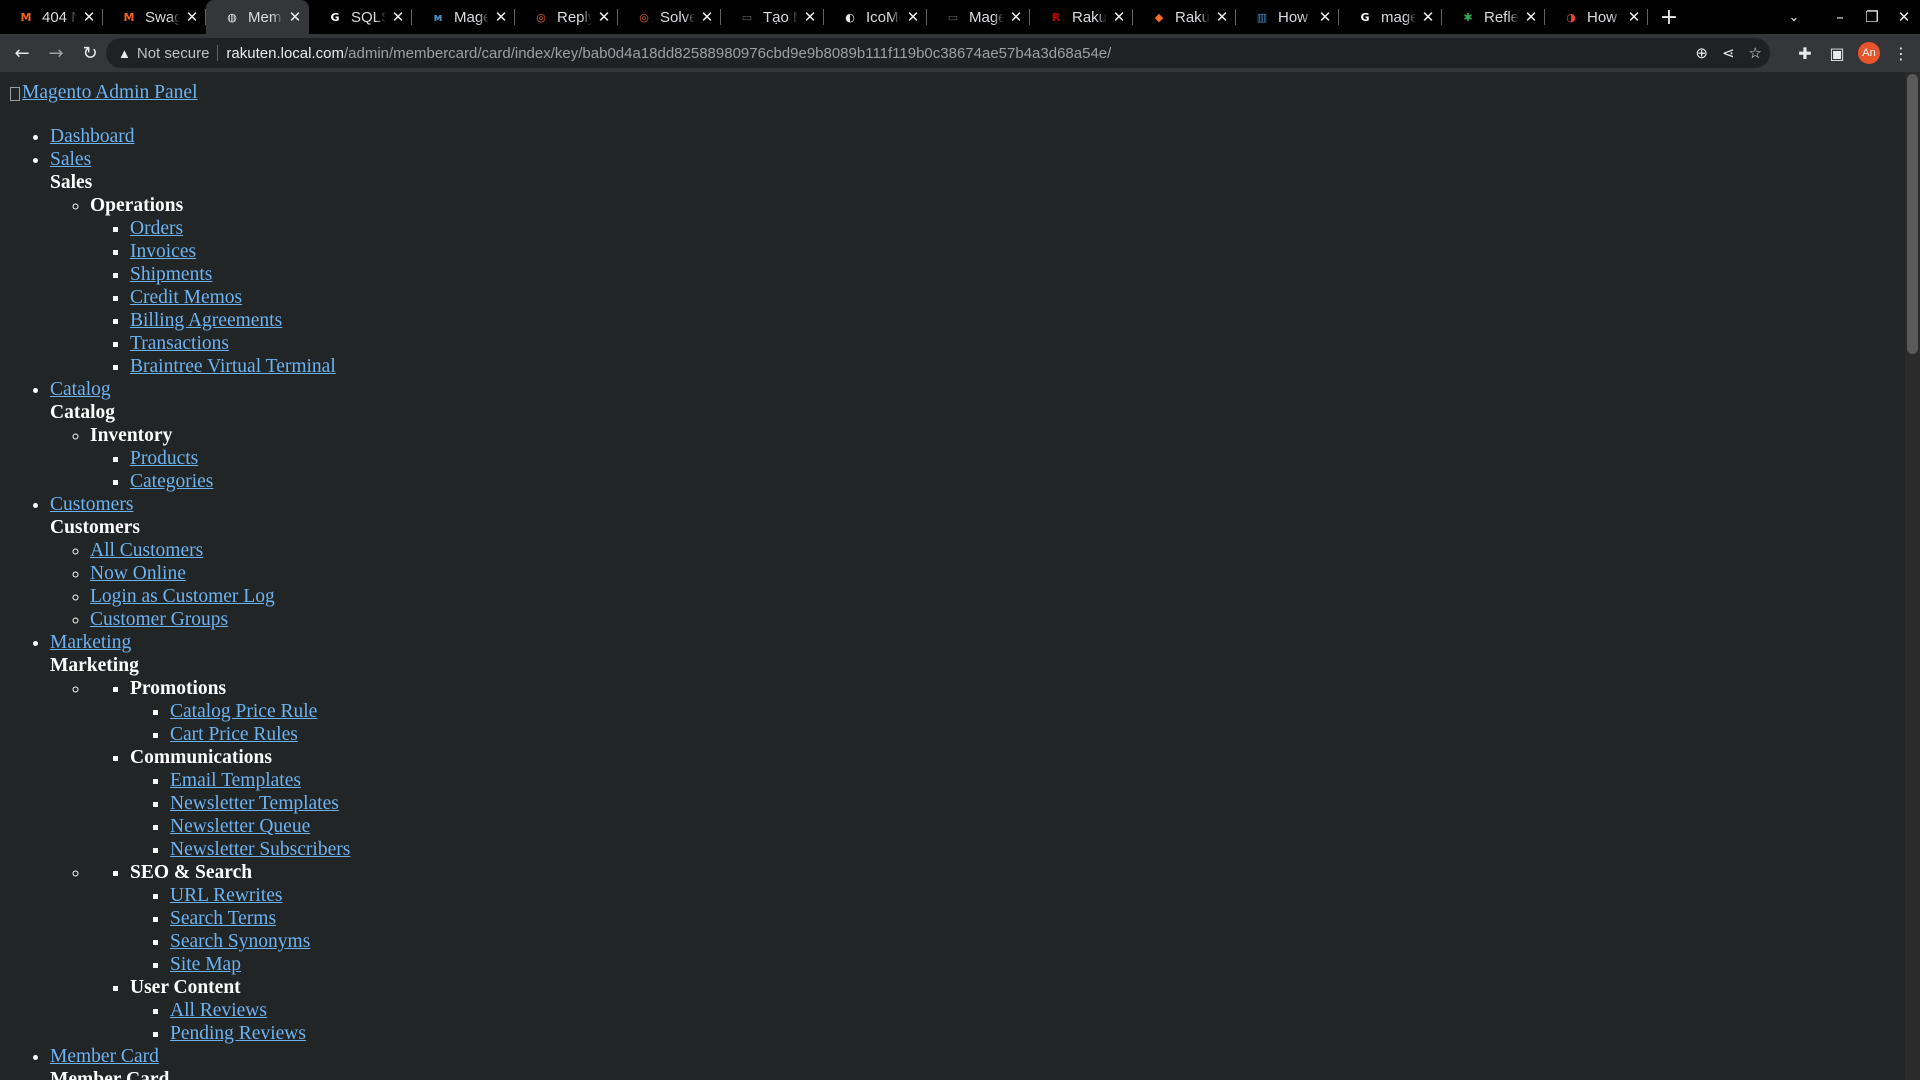 This screenshot has height=1080, width=1920. Describe the element at coordinates (368, 17) in the screenshot. I see `tab-title: SQLST` at that location.